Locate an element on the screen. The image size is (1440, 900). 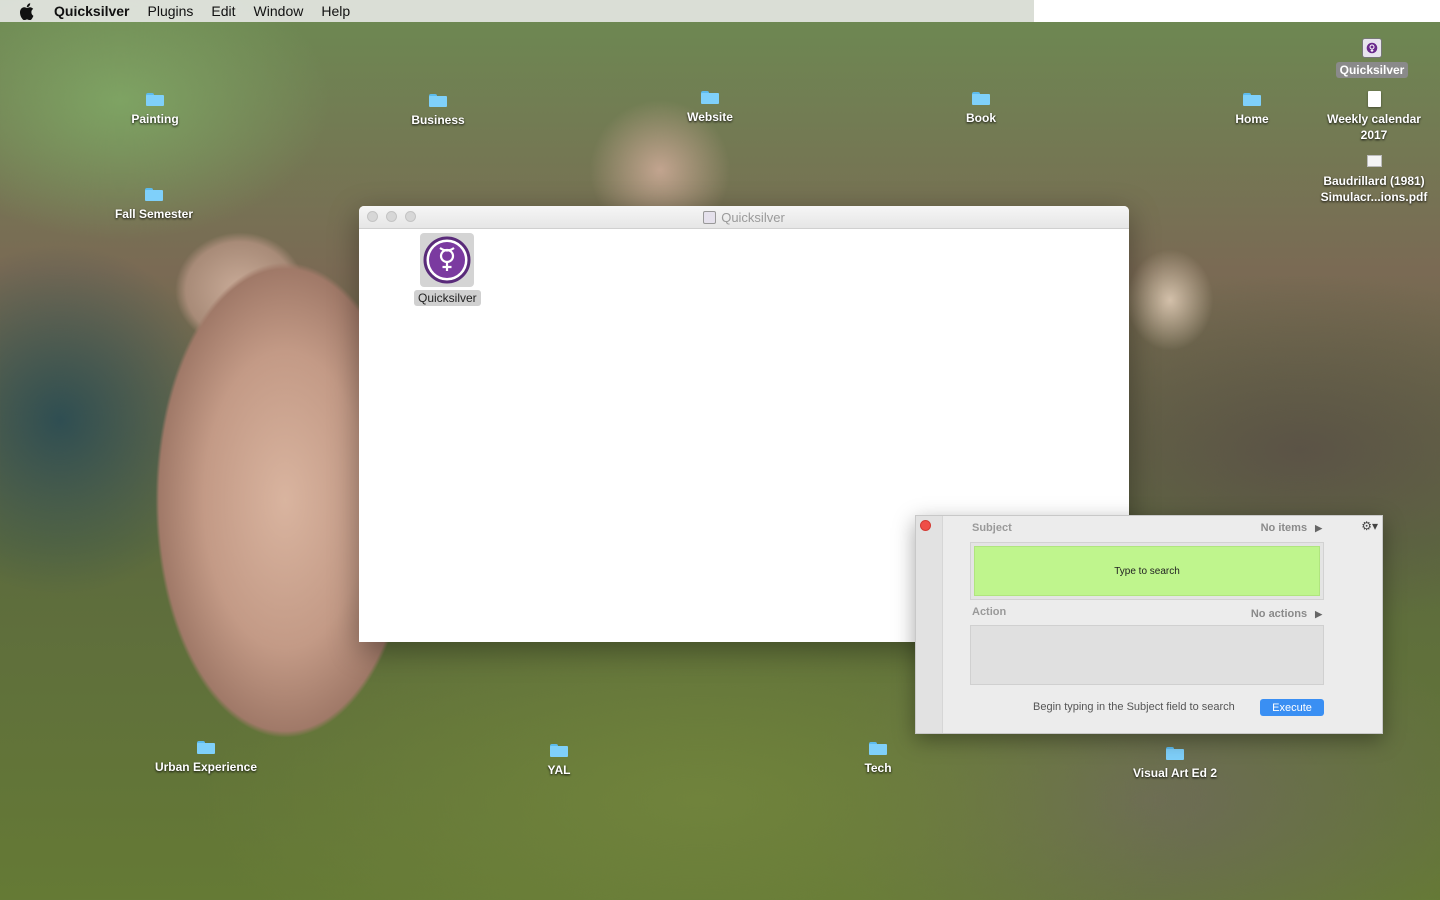
desktop-folder-business: Business is located at coordinates (438, 111).